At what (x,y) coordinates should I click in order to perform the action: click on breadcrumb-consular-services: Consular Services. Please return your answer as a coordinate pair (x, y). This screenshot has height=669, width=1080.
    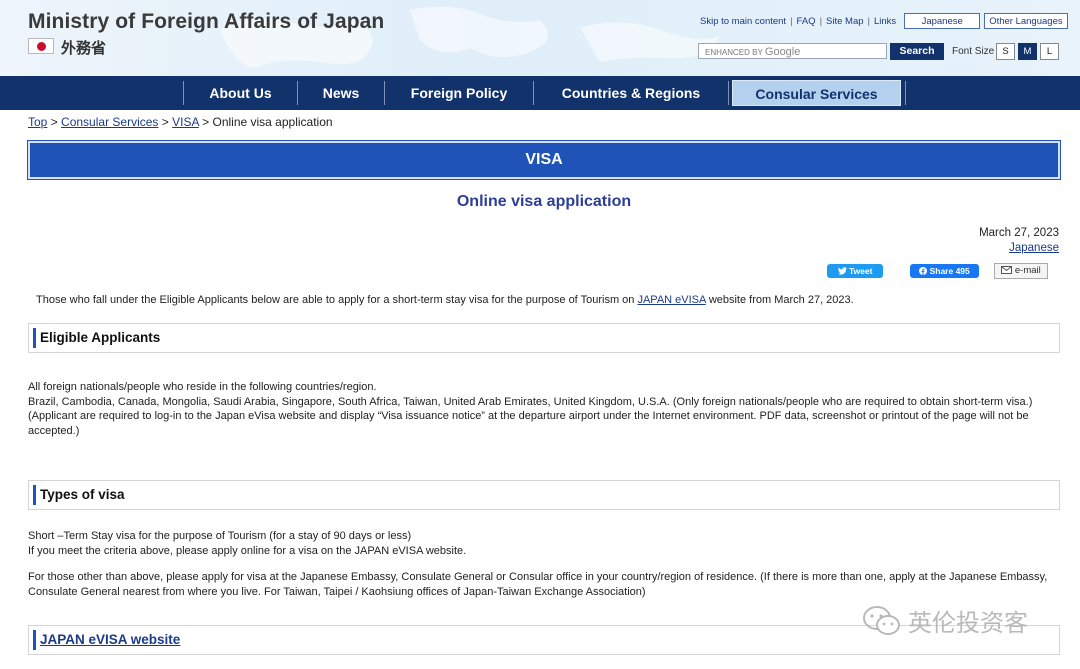
    Looking at the image, I should click on (109, 122).